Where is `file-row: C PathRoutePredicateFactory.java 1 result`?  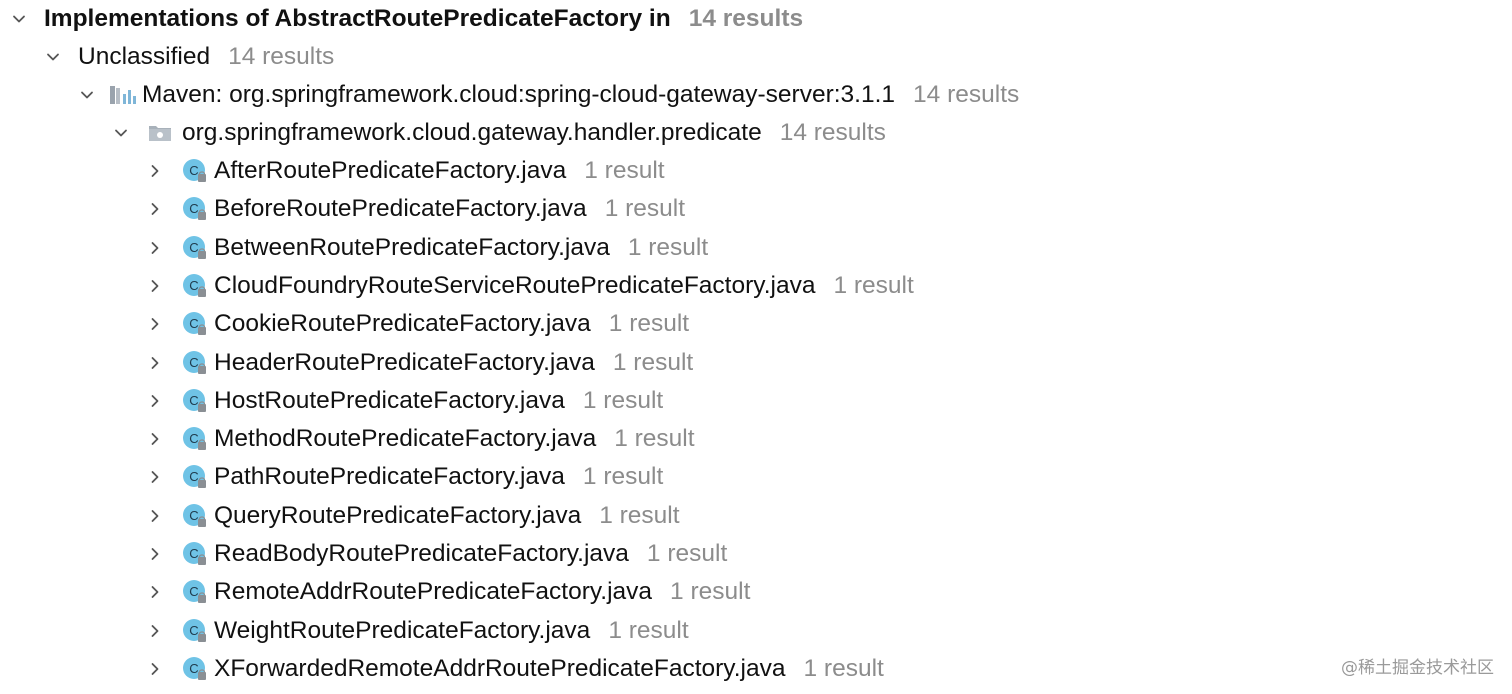
file-row: C PathRoutePredicateFactory.java 1 result is located at coordinates (331, 477).